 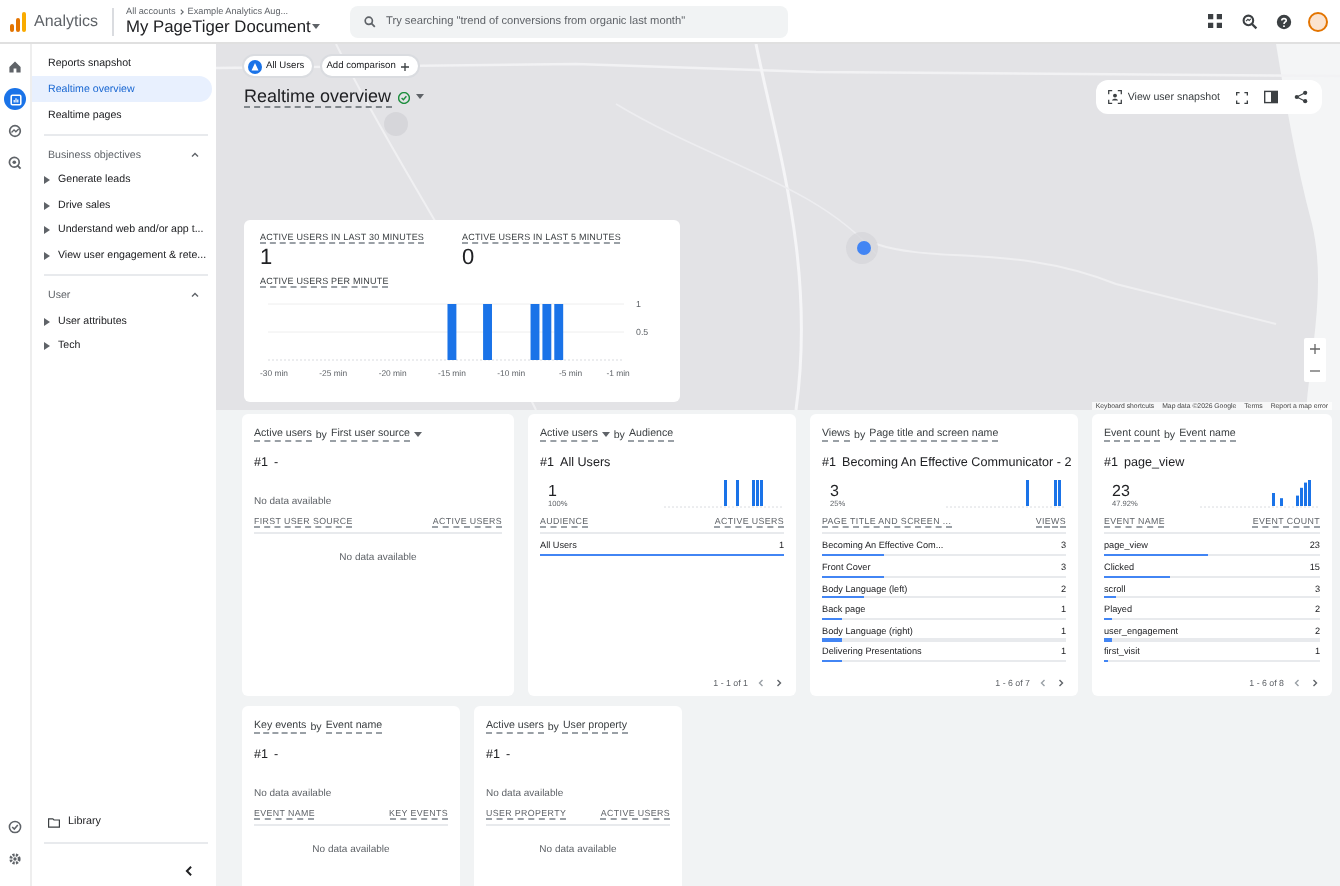 I want to click on top-item-value: 1, so click(x=553, y=491).